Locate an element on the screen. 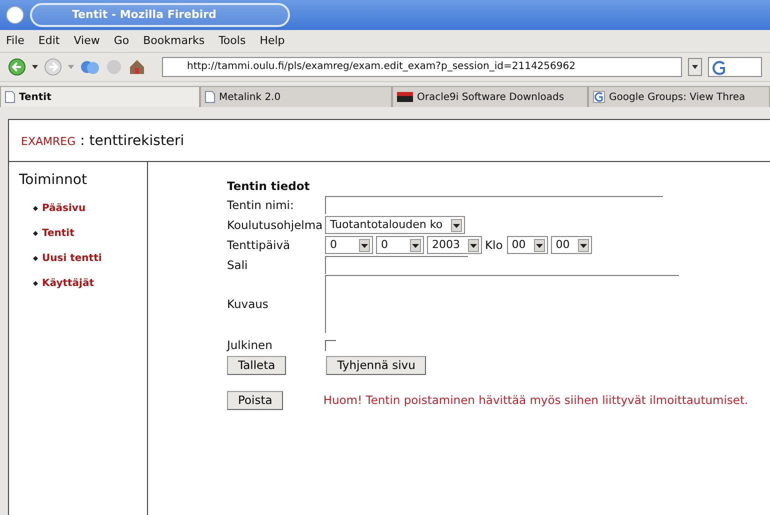 This screenshot has width=770, height=515. menu-item: View is located at coordinates (87, 41).